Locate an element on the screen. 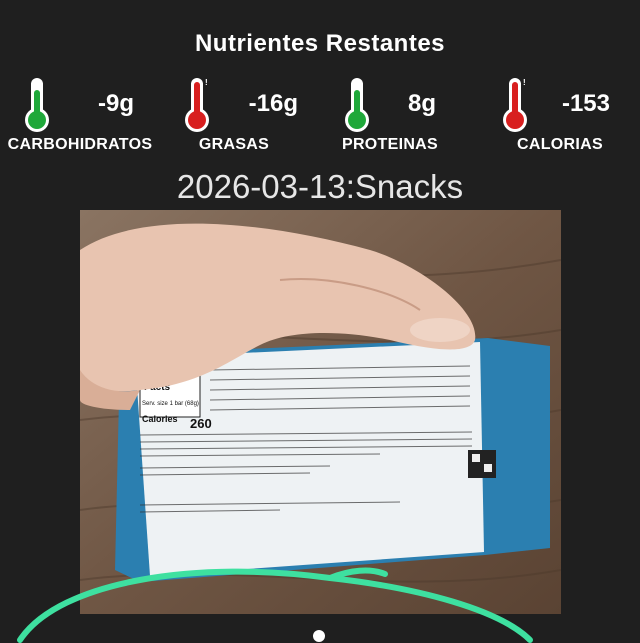 The width and height of the screenshot is (640, 643). nutrient-calorias: ! -153 CALORIAS is located at coordinates (560, 119).